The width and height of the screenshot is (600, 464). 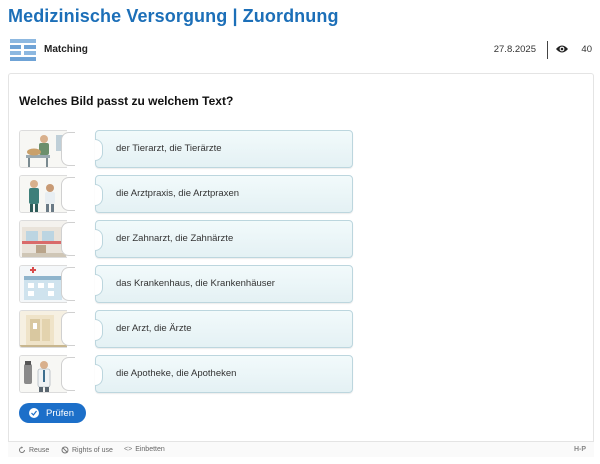 What do you see at coordinates (43, 194) in the screenshot?
I see `doctors-office-image` at bounding box center [43, 194].